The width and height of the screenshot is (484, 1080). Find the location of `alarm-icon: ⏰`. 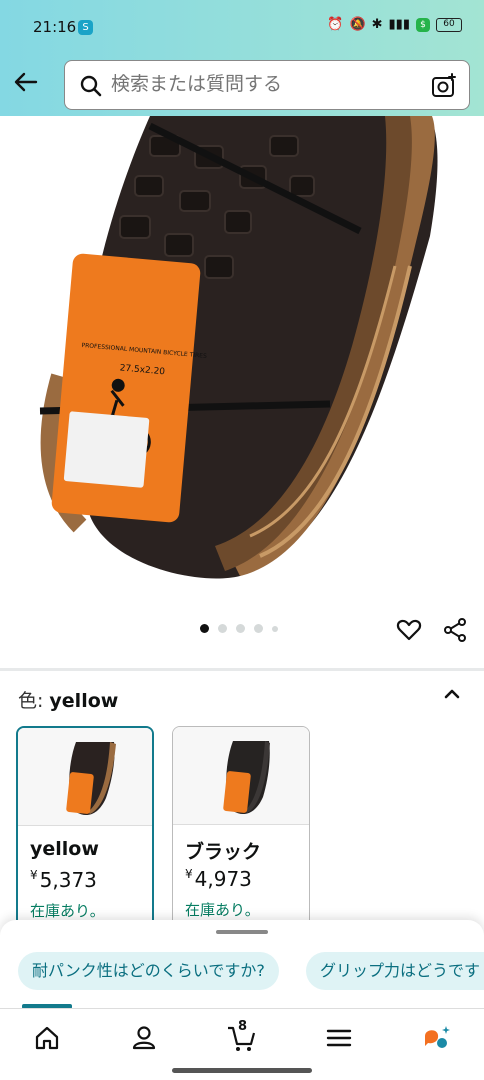

alarm-icon: ⏰ is located at coordinates (335, 24).